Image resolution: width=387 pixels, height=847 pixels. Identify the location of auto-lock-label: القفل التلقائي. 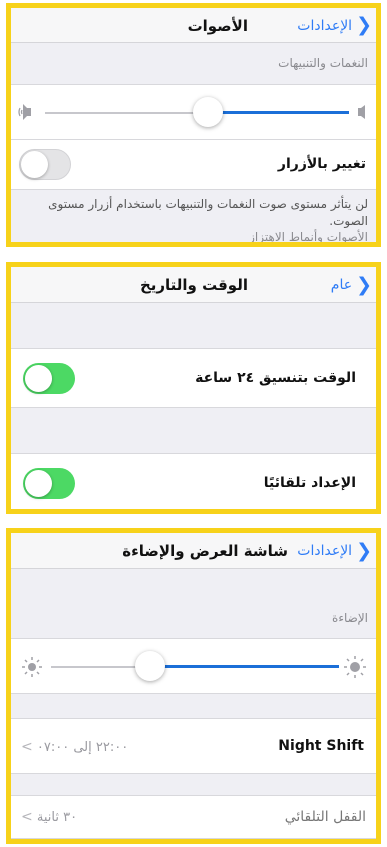
(325, 817).